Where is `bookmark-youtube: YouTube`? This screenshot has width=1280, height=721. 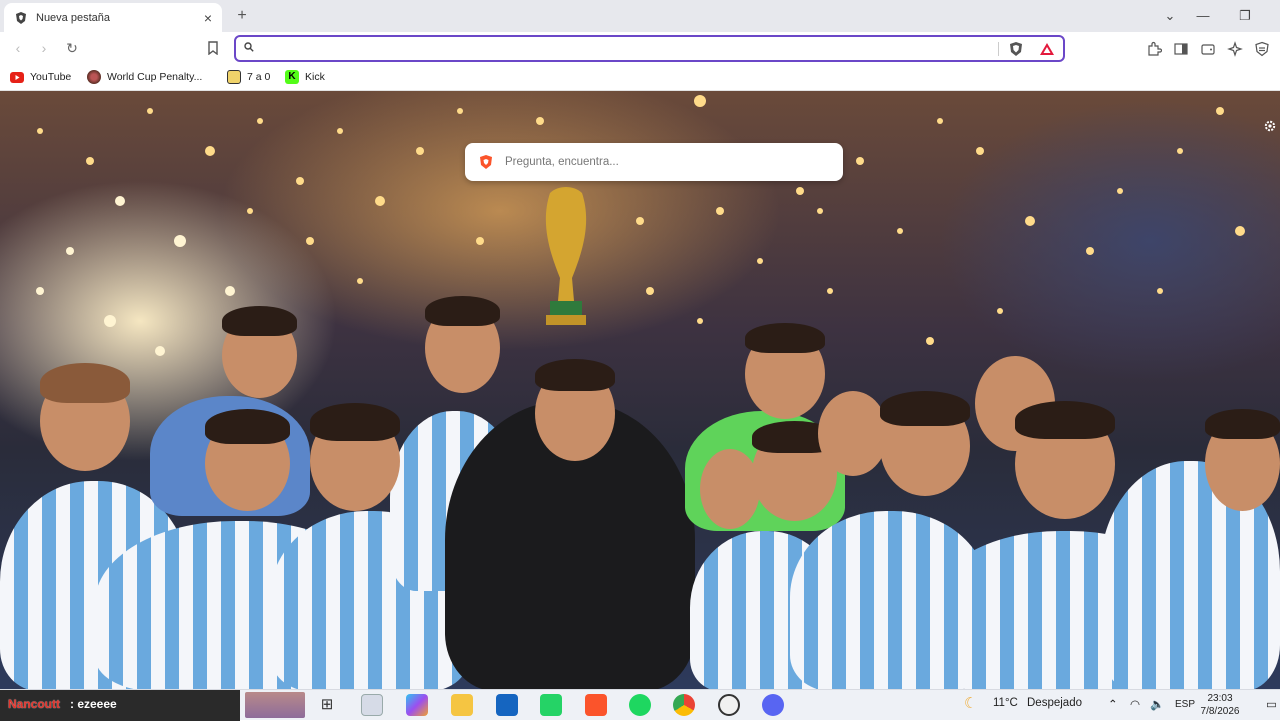 bookmark-youtube: YouTube is located at coordinates (40, 77).